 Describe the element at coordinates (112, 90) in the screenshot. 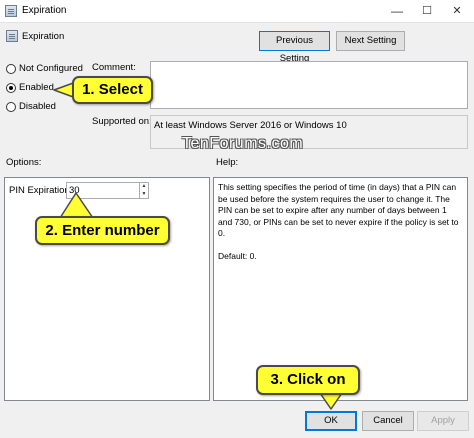

I see `callout-select: 1. Select` at that location.